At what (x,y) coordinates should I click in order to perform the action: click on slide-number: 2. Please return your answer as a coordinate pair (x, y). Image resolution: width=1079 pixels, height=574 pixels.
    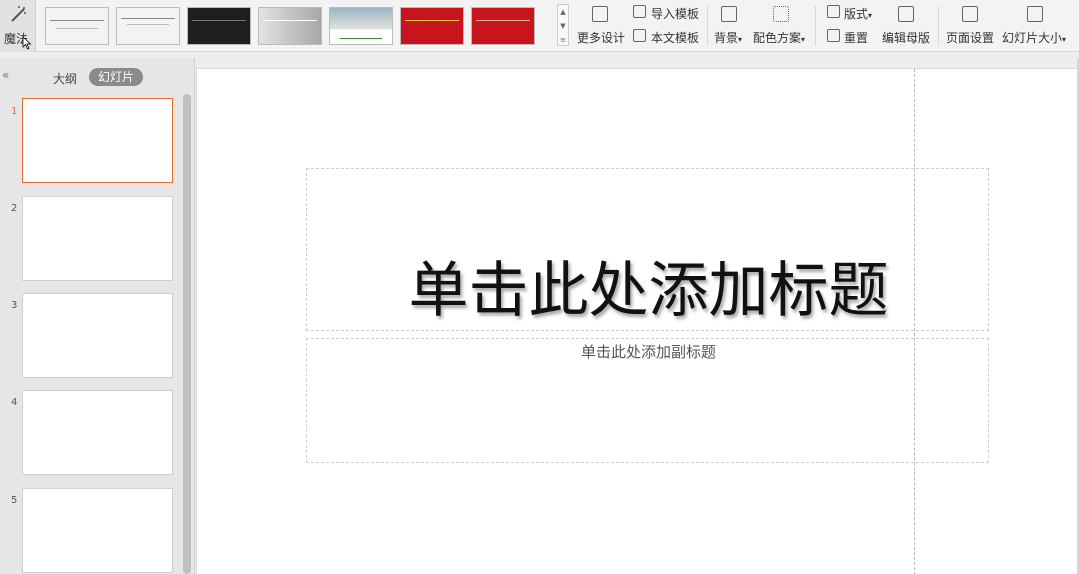
    Looking at the image, I should click on (14, 208).